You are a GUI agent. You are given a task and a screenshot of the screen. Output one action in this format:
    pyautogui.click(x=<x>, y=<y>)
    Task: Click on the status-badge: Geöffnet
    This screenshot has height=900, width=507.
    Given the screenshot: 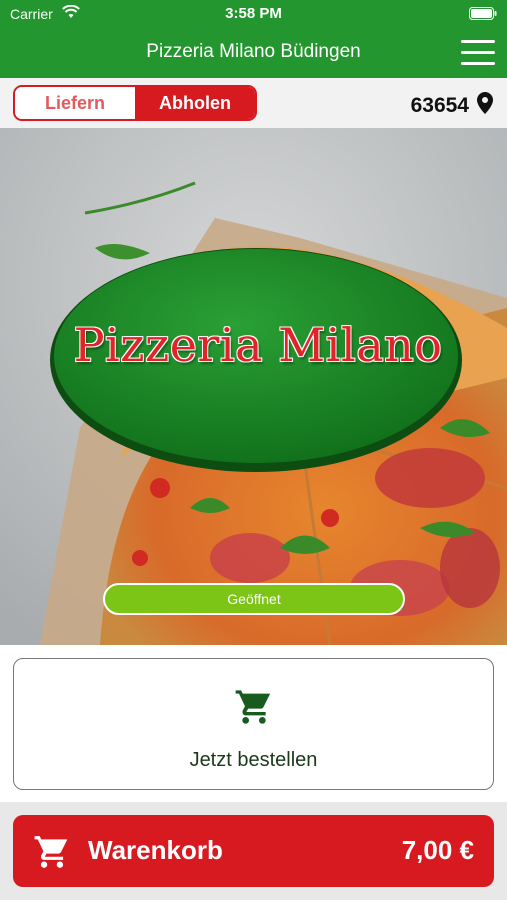 What is the action you would take?
    pyautogui.click(x=254, y=599)
    